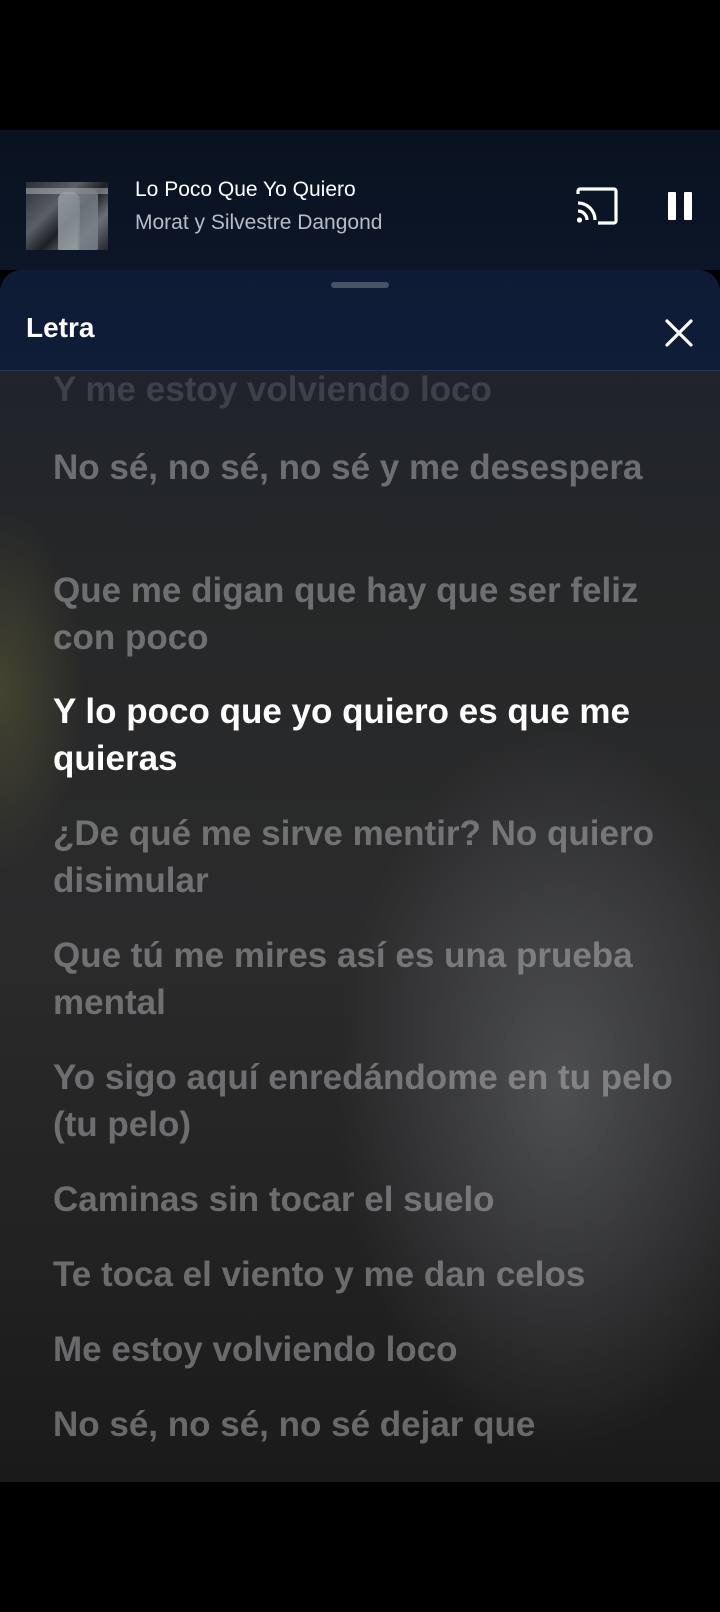  I want to click on status-bar-area, so click(360, 65).